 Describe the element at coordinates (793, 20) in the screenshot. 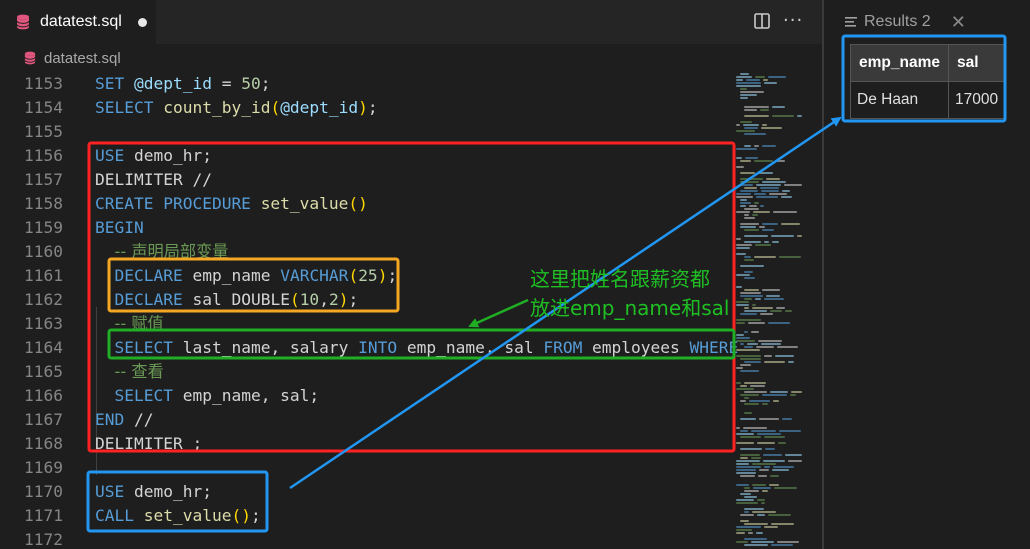

I see `more-actions-icon: ···` at that location.